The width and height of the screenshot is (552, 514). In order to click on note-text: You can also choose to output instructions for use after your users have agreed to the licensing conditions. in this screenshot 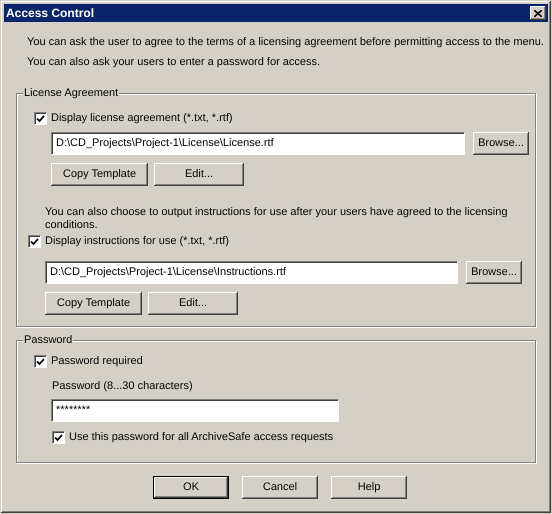, I will do `click(276, 219)`.